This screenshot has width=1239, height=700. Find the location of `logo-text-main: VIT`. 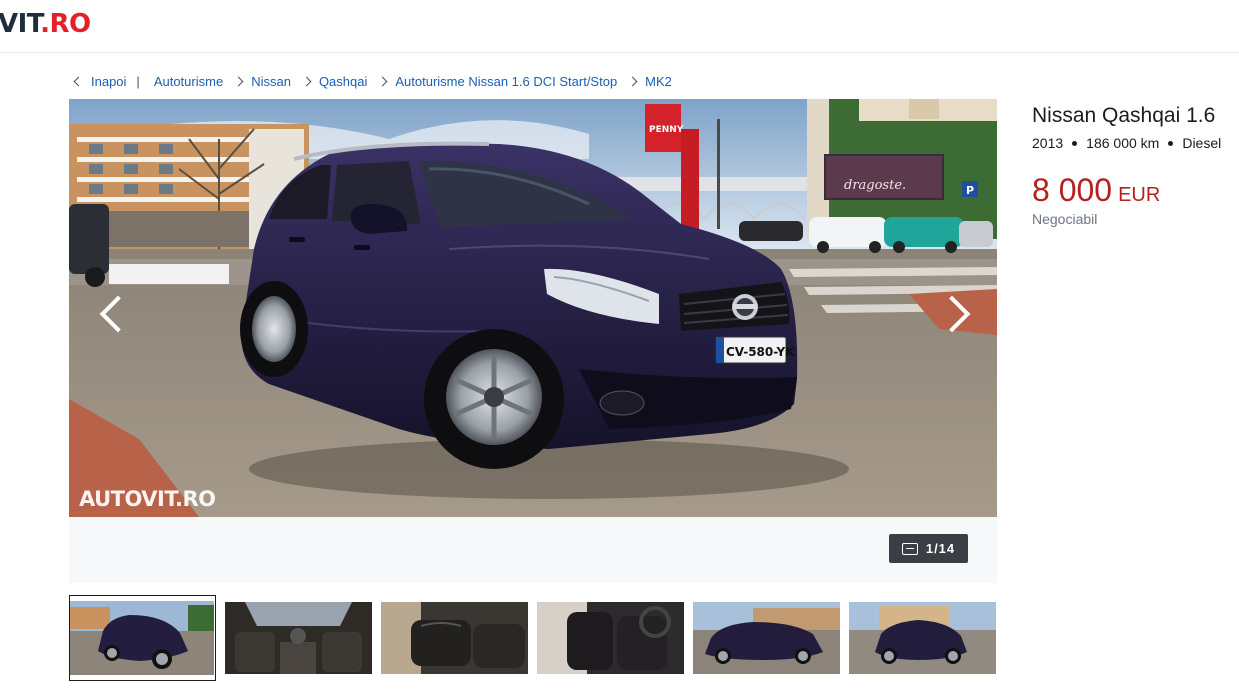

logo-text-main: VIT is located at coordinates (20, 24).